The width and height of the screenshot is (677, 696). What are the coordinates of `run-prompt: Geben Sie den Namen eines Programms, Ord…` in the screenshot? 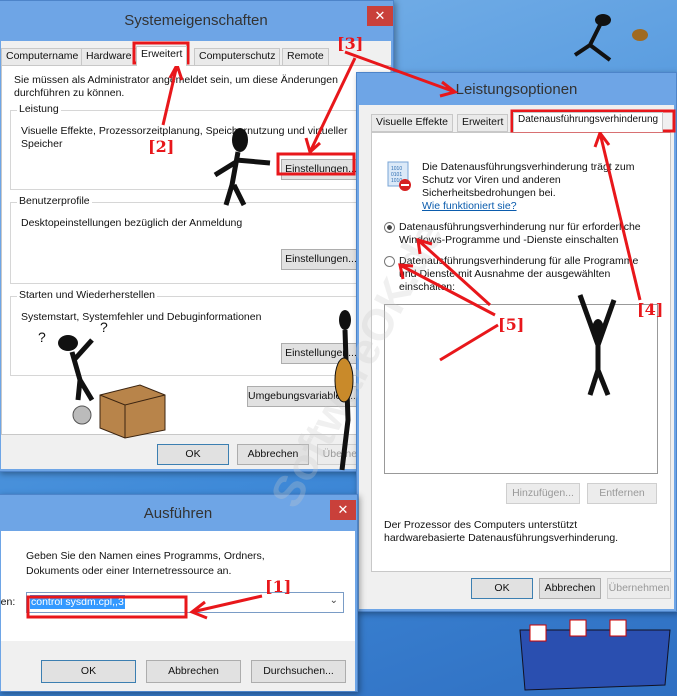 It's located at (145, 556).